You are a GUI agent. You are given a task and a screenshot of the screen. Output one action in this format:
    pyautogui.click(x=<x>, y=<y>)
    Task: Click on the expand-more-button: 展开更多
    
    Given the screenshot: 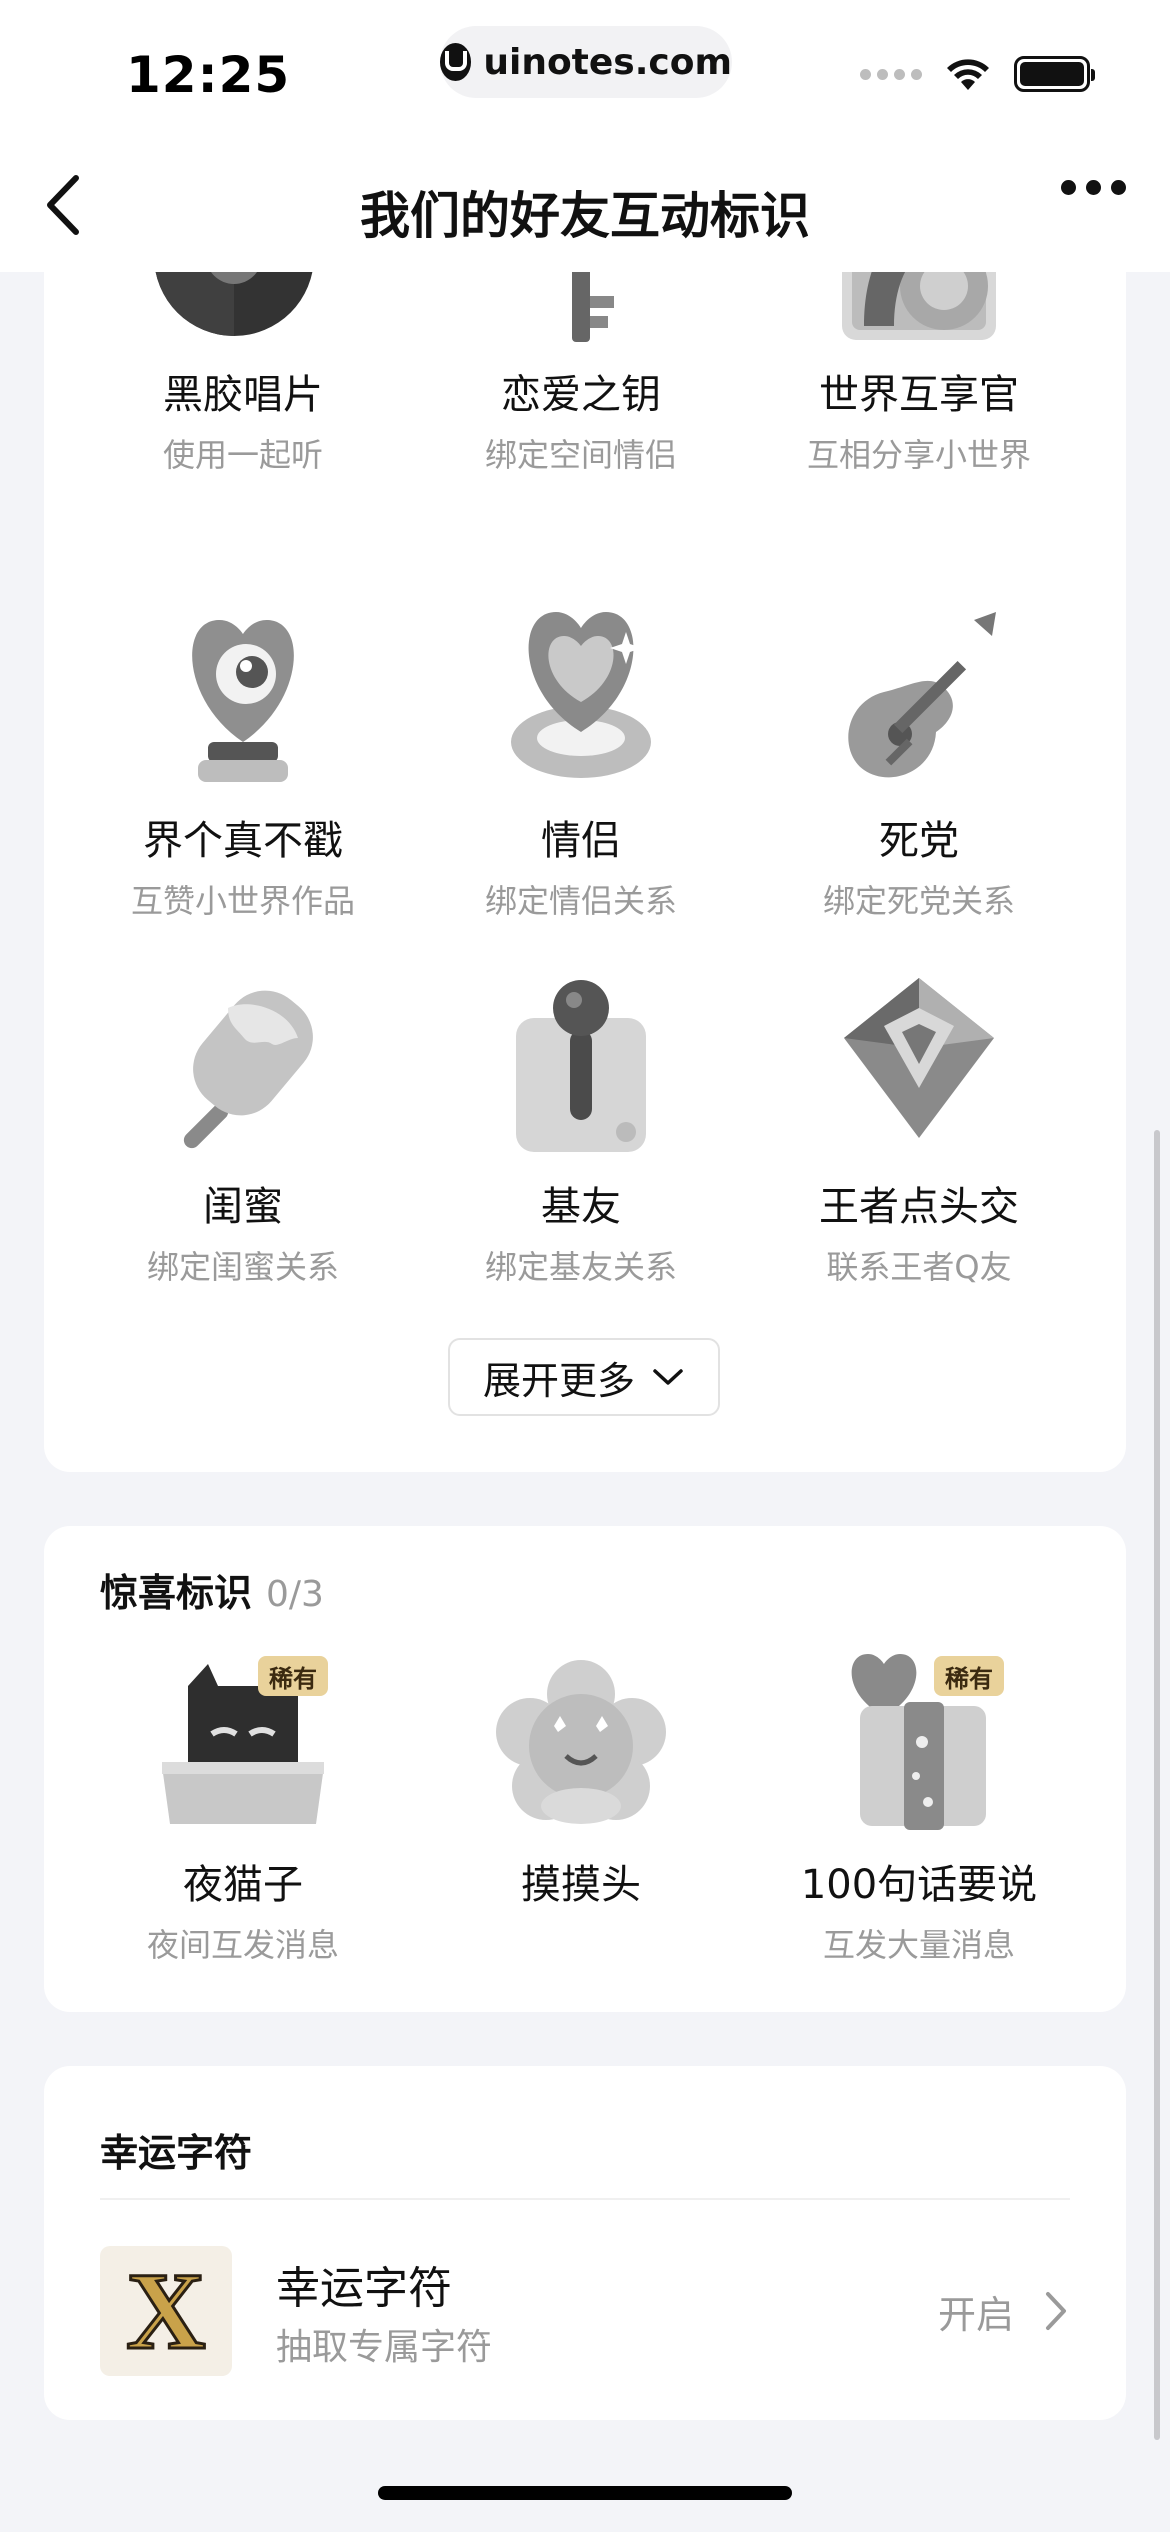 What is the action you would take?
    pyautogui.click(x=584, y=1377)
    